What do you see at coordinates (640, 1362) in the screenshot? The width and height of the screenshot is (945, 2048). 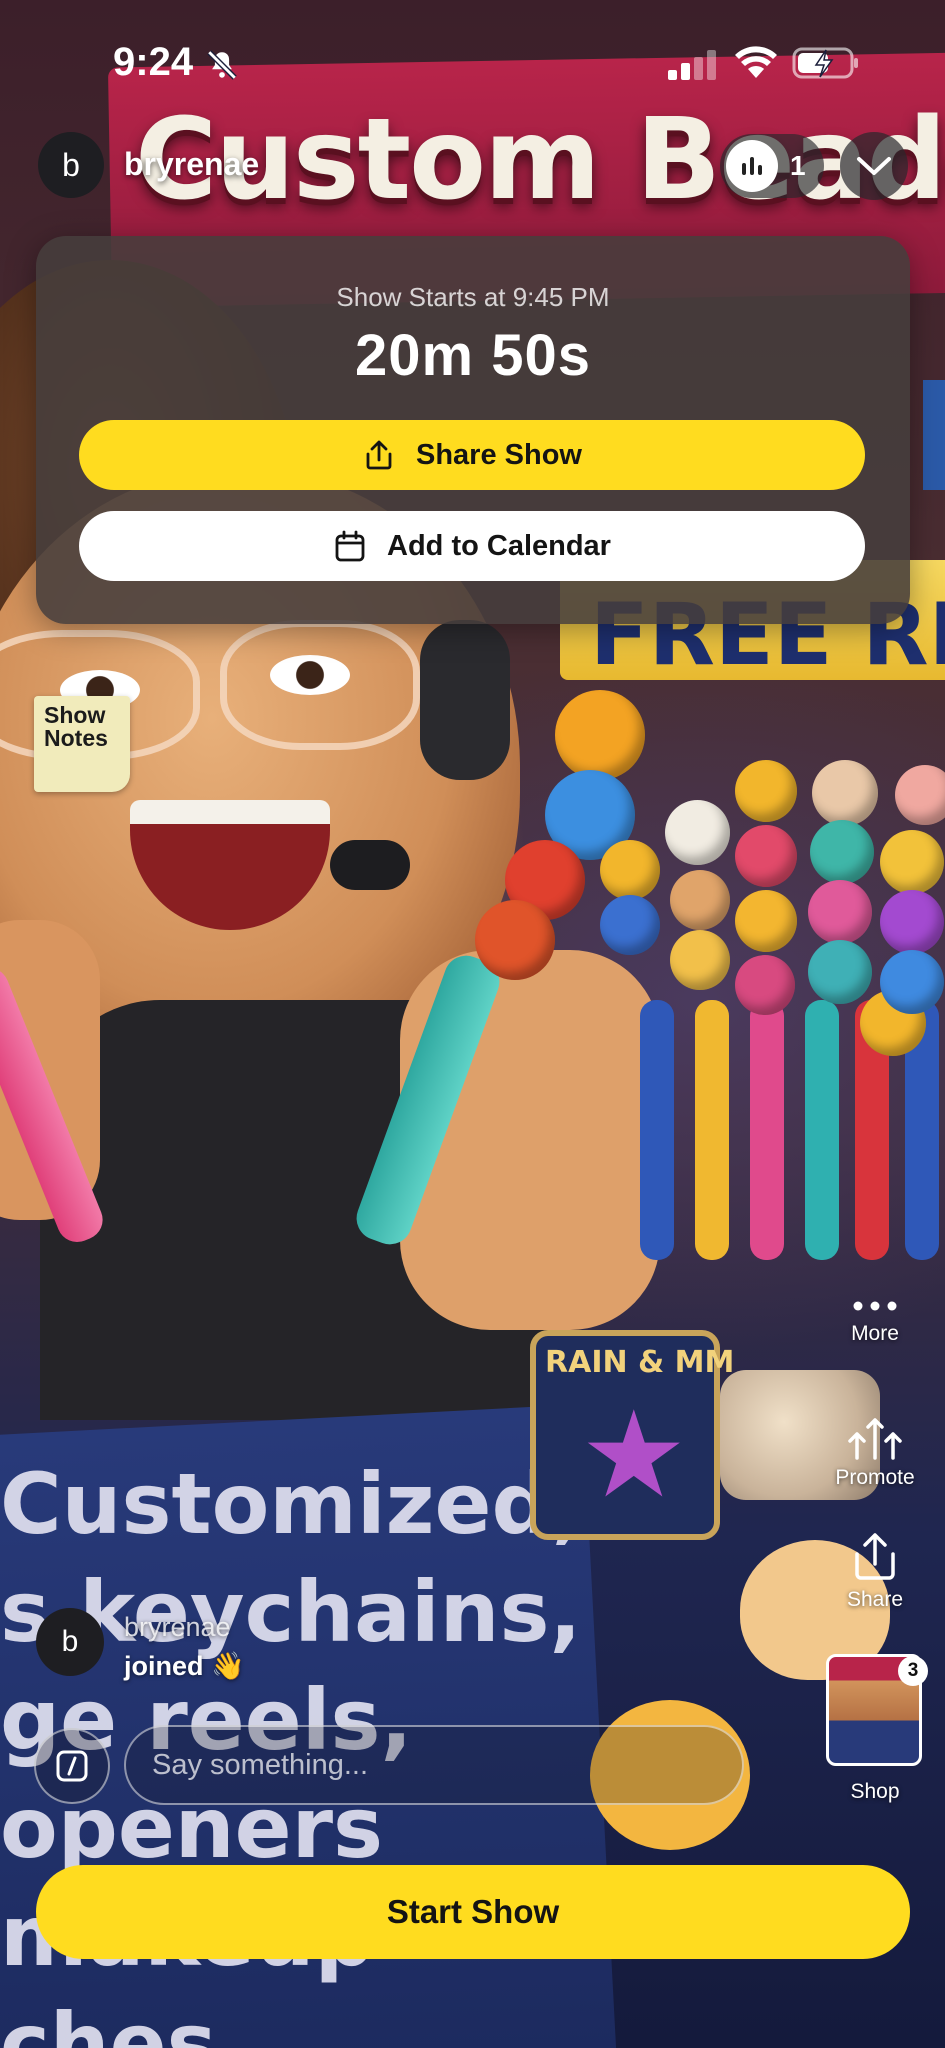 I see `background-keychain-text: RAIN & MM` at bounding box center [640, 1362].